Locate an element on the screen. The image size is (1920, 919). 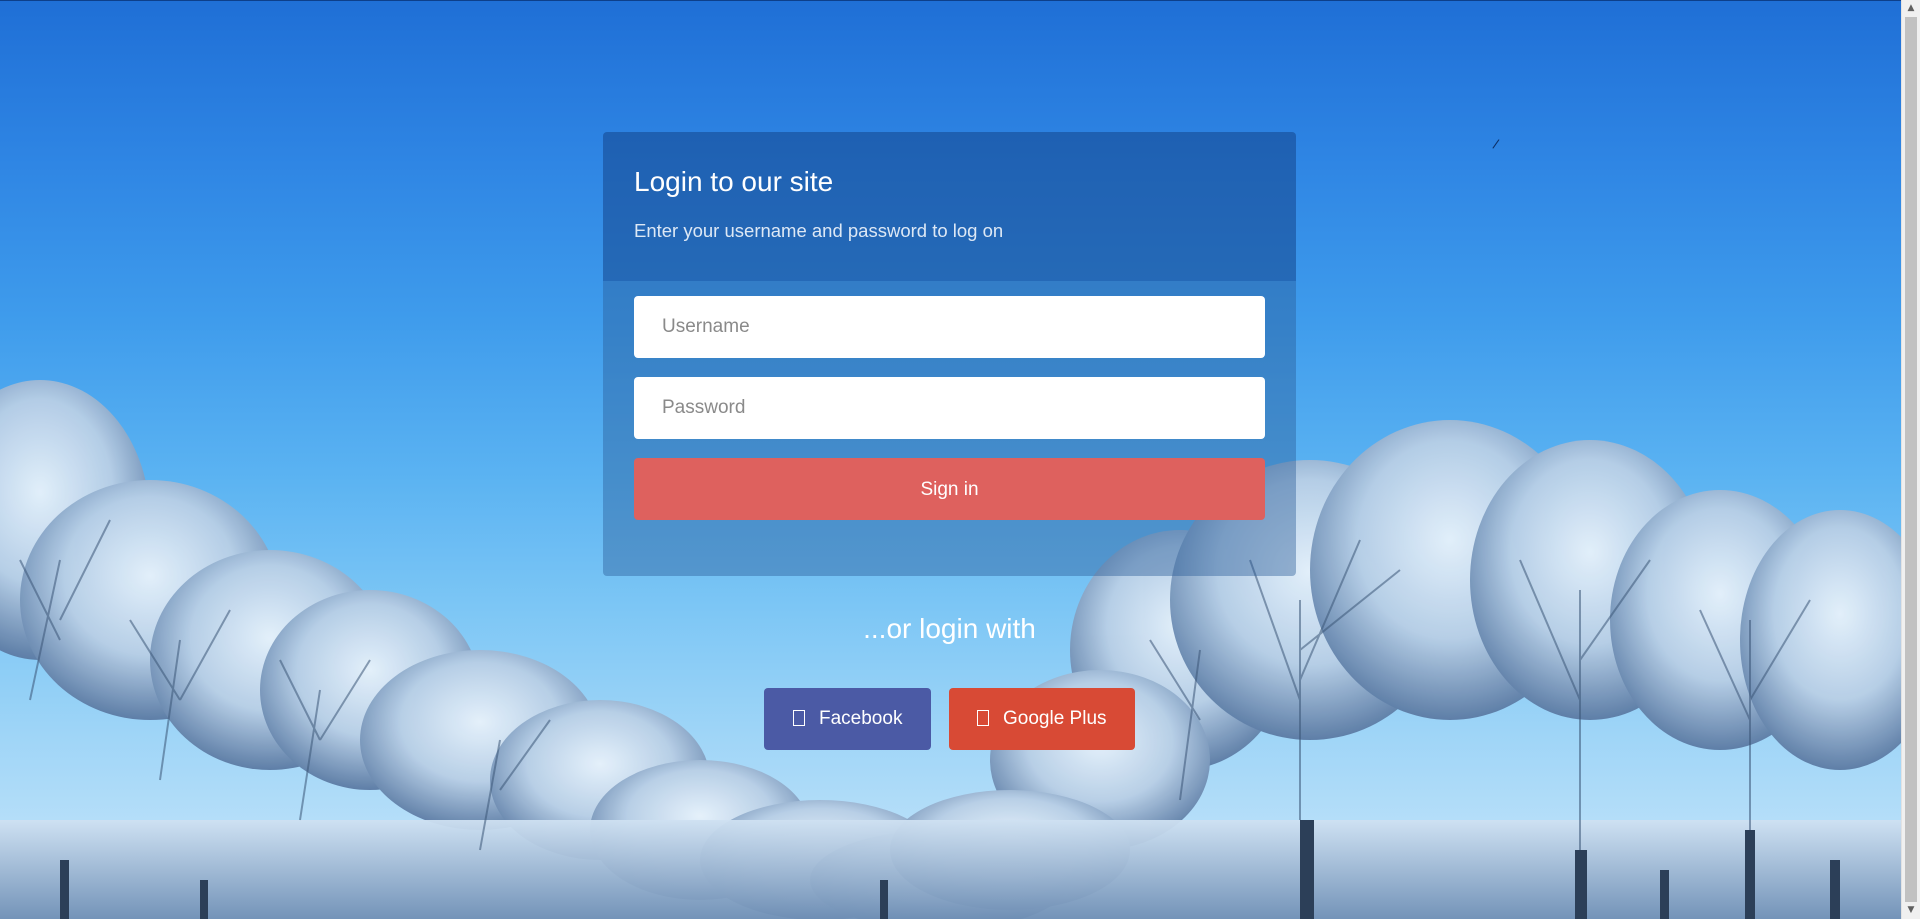
google-plus-label: Google Plus is located at coordinates (1055, 718).